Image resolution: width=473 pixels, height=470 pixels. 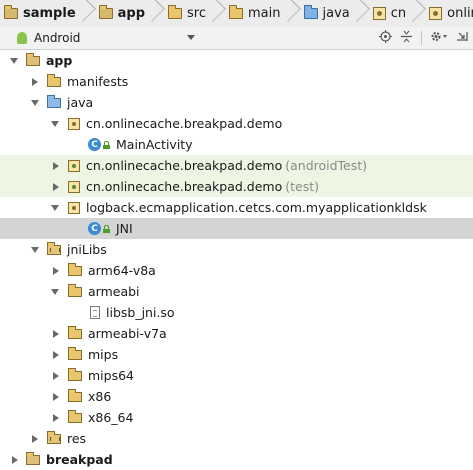 I want to click on file-icon, so click(x=95, y=312).